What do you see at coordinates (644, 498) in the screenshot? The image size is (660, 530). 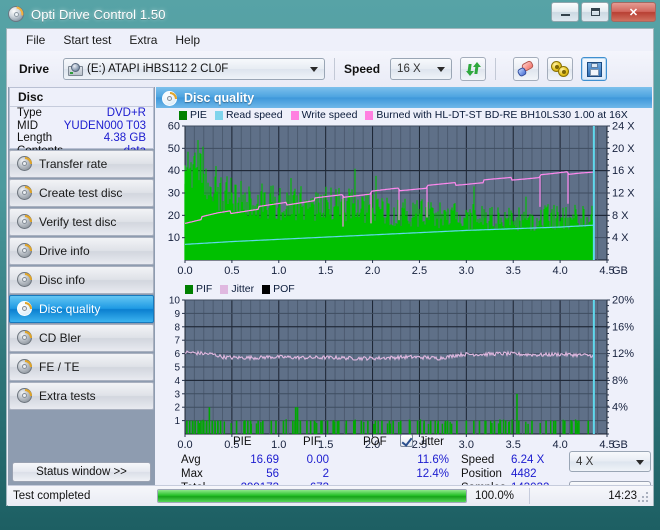 I see `resize-grip` at bounding box center [644, 498].